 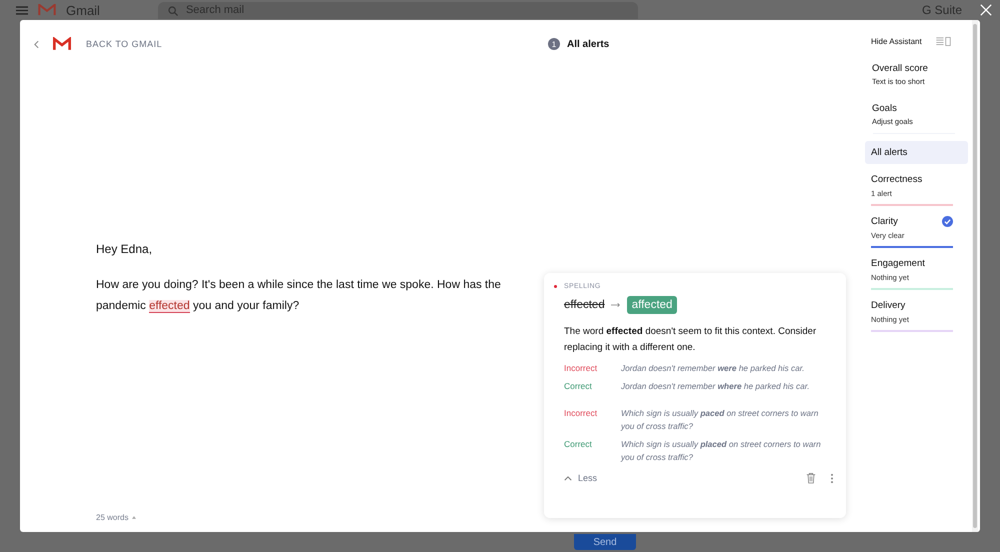 What do you see at coordinates (169, 306) in the screenshot?
I see `flagged-word: effected` at bounding box center [169, 306].